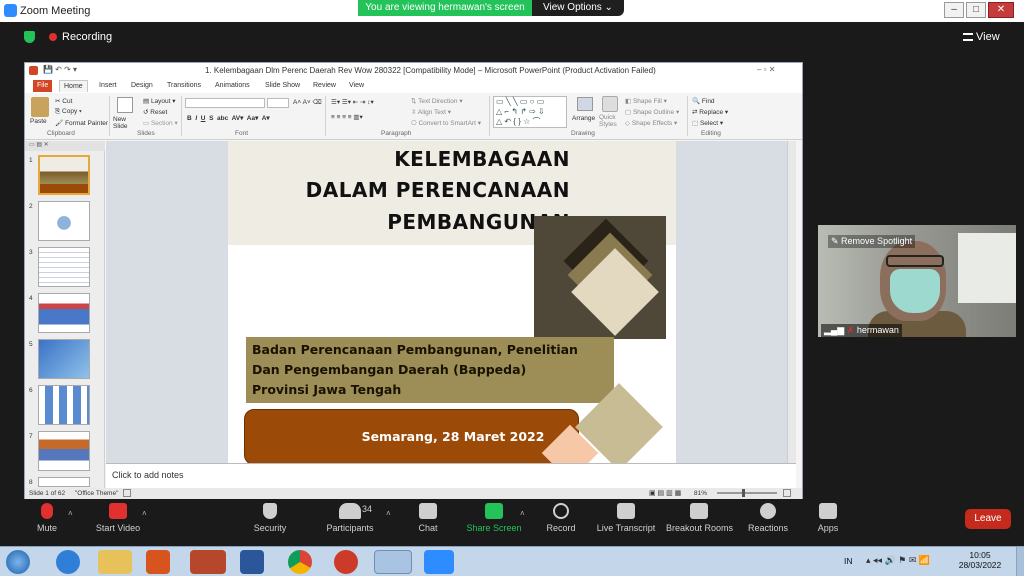 Image resolution: width=1024 pixels, height=576 pixels. Describe the element at coordinates (707, 123) in the screenshot. I see `select-button: ⬚ Select ▾` at that location.